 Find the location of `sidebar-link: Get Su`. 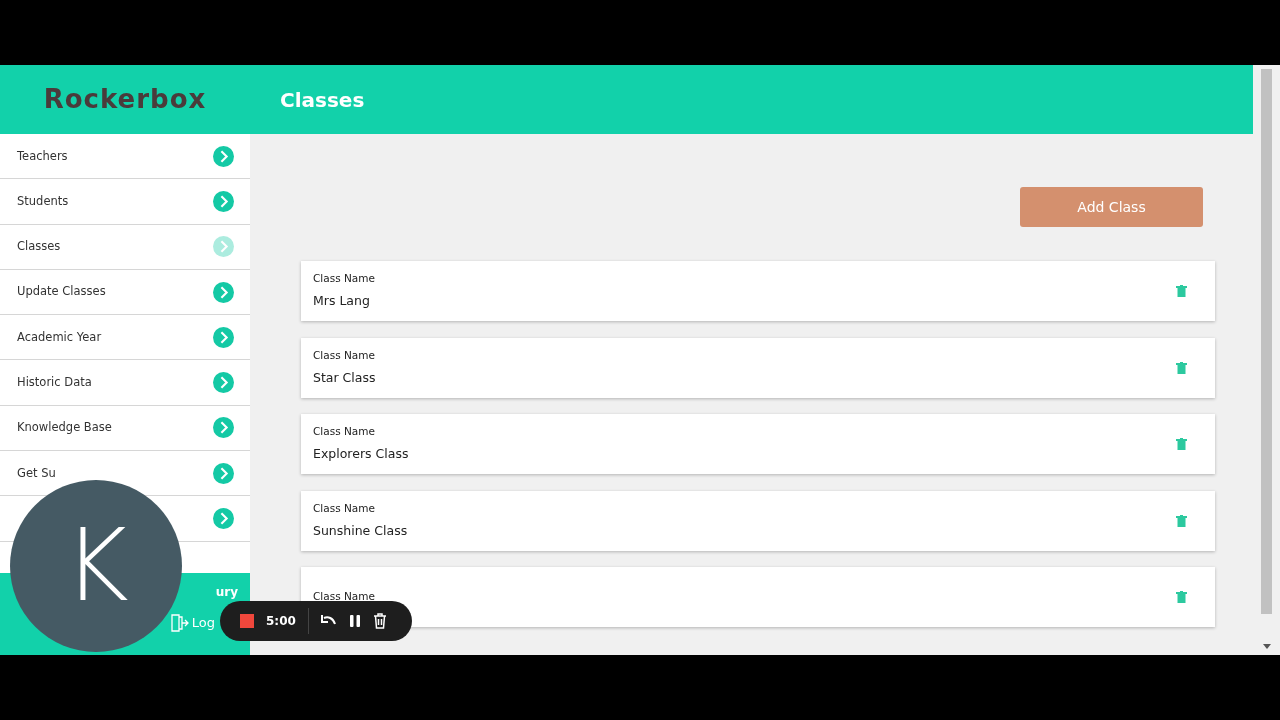

sidebar-link: Get Su is located at coordinates (36, 473).